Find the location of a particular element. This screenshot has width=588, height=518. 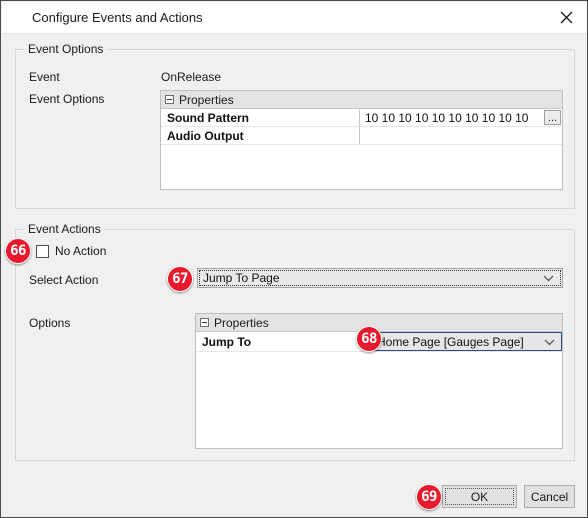

ok-button-label: OK is located at coordinates (479, 496).